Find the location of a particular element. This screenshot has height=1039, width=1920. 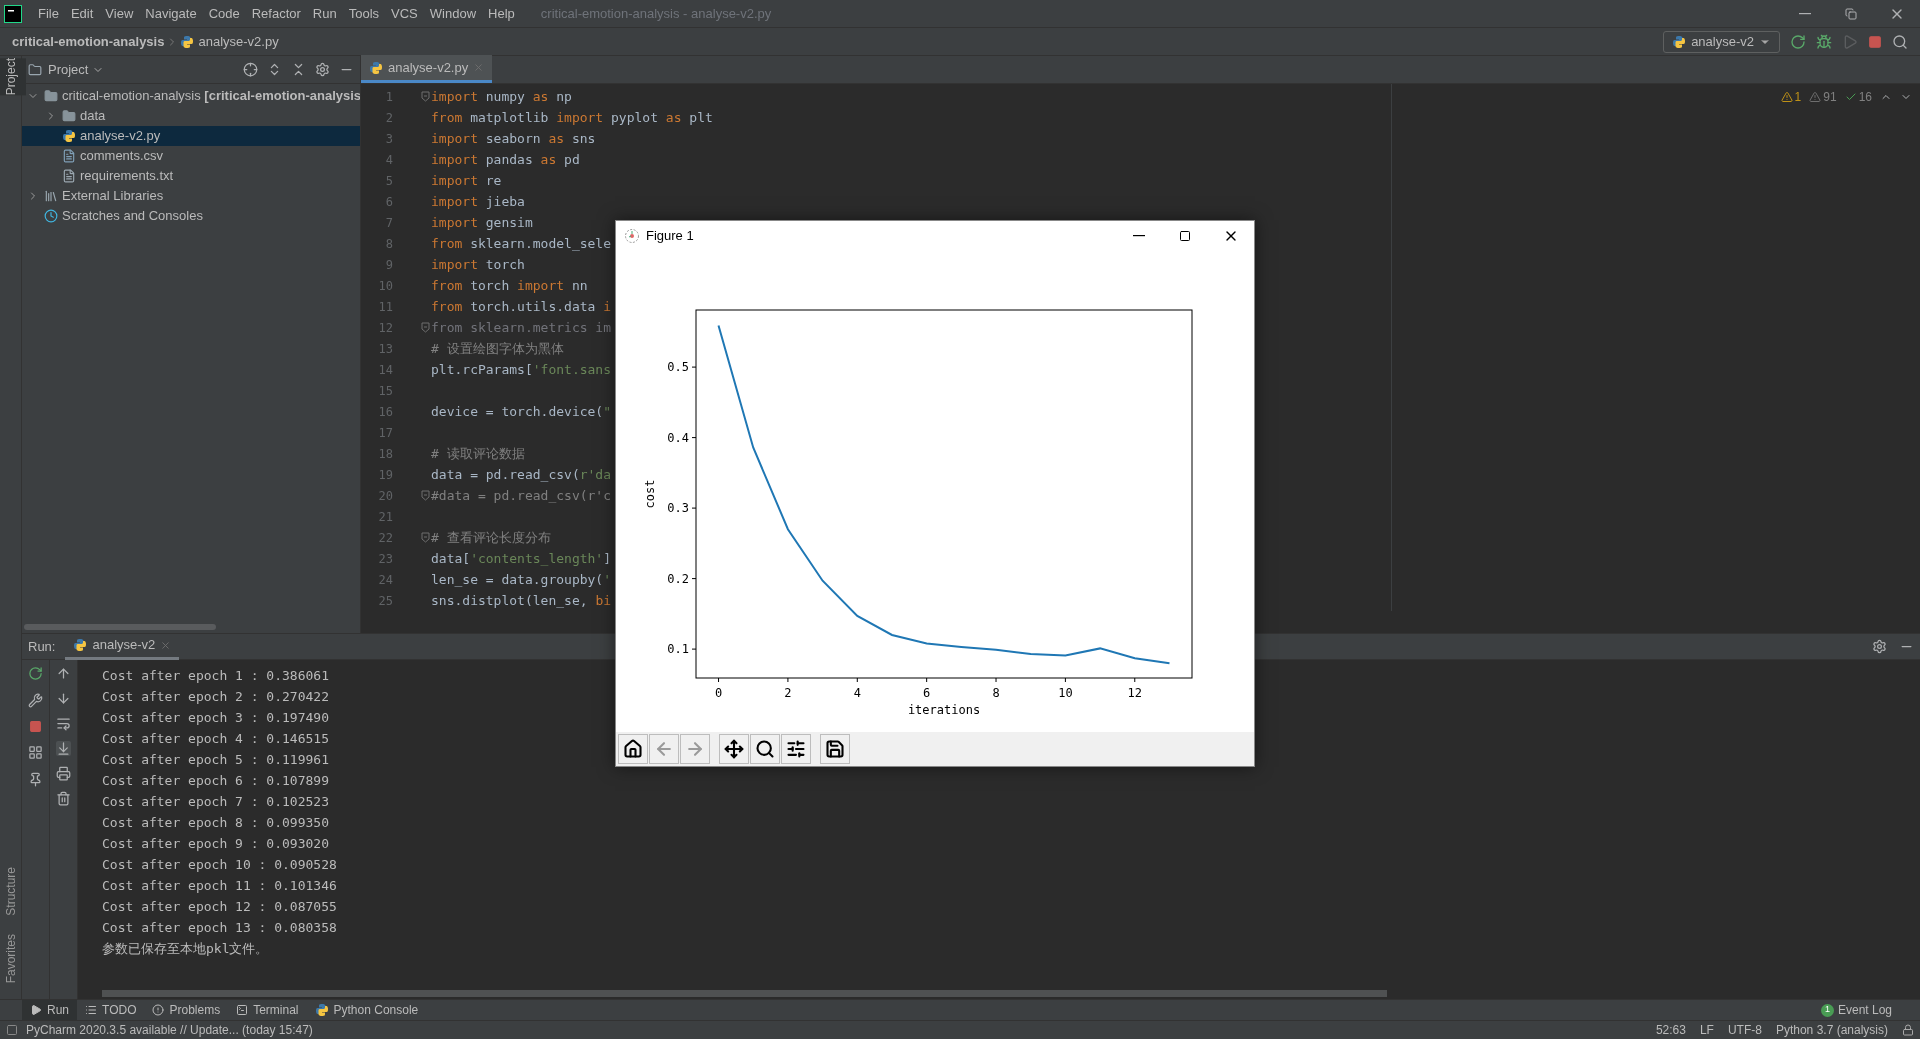

menu-item: Tools is located at coordinates (364, 13).